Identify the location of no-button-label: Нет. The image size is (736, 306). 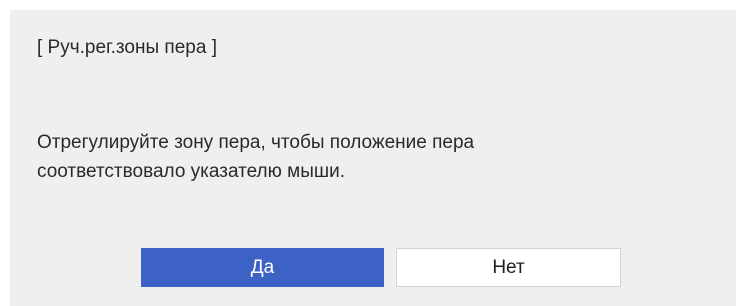
(508, 267).